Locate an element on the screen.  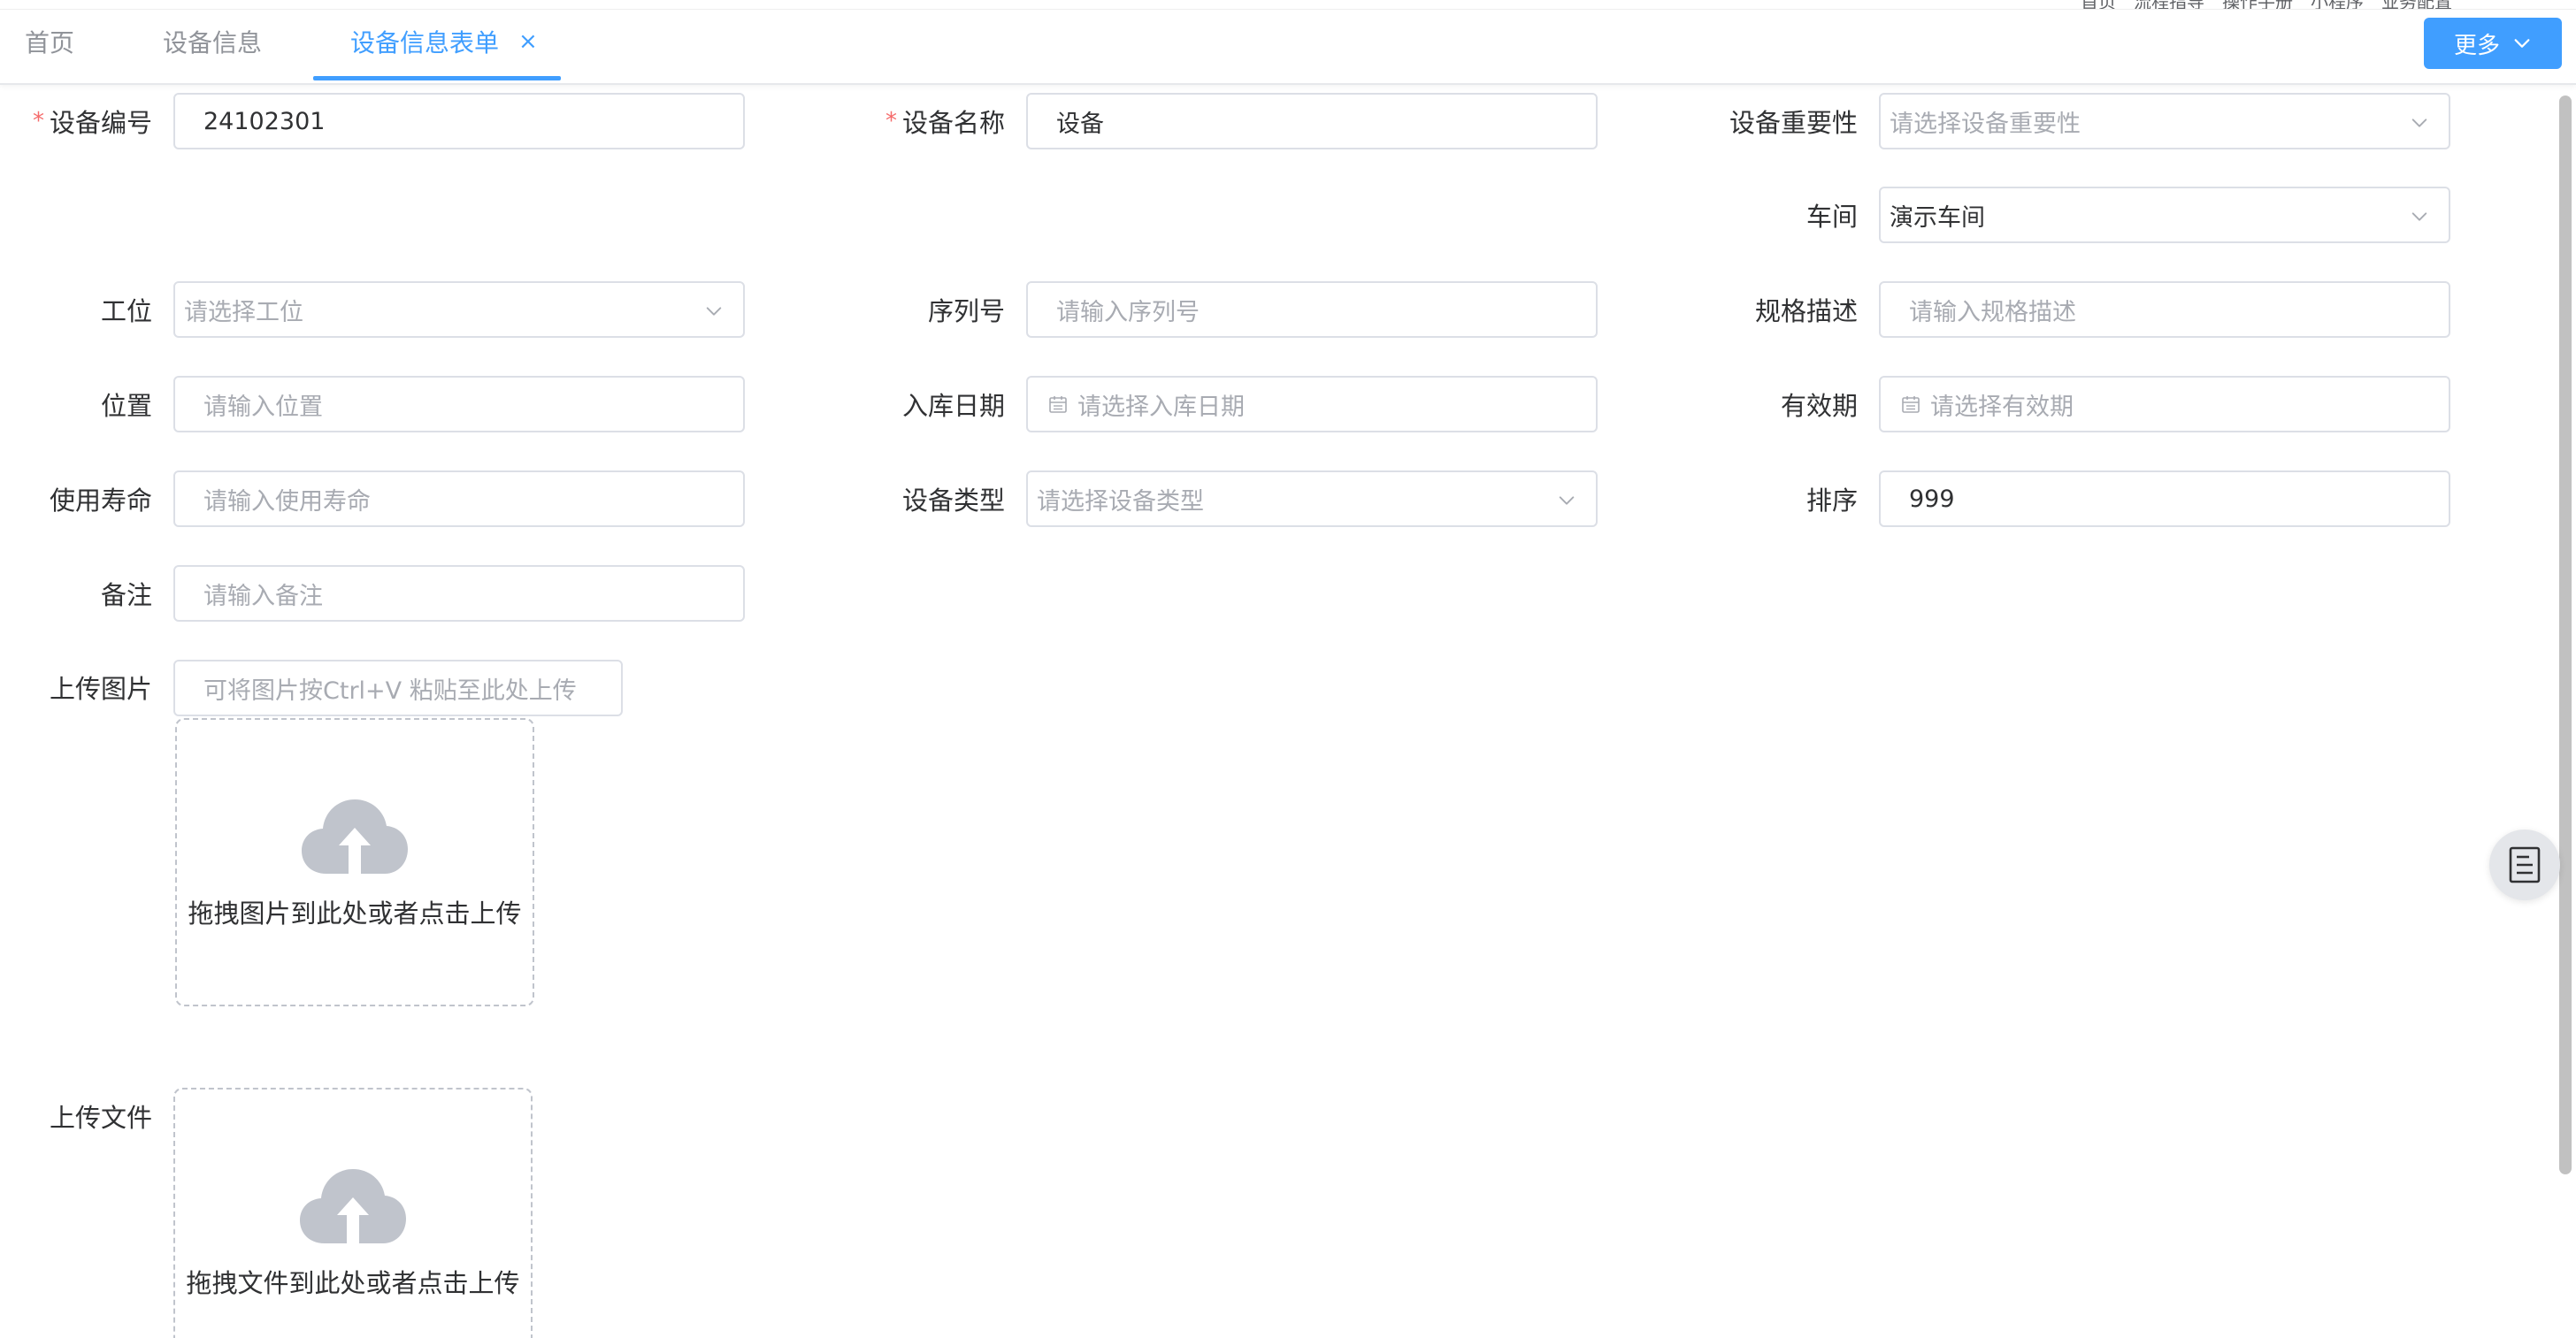
sort-label: 排序 is located at coordinates (1769, 498).